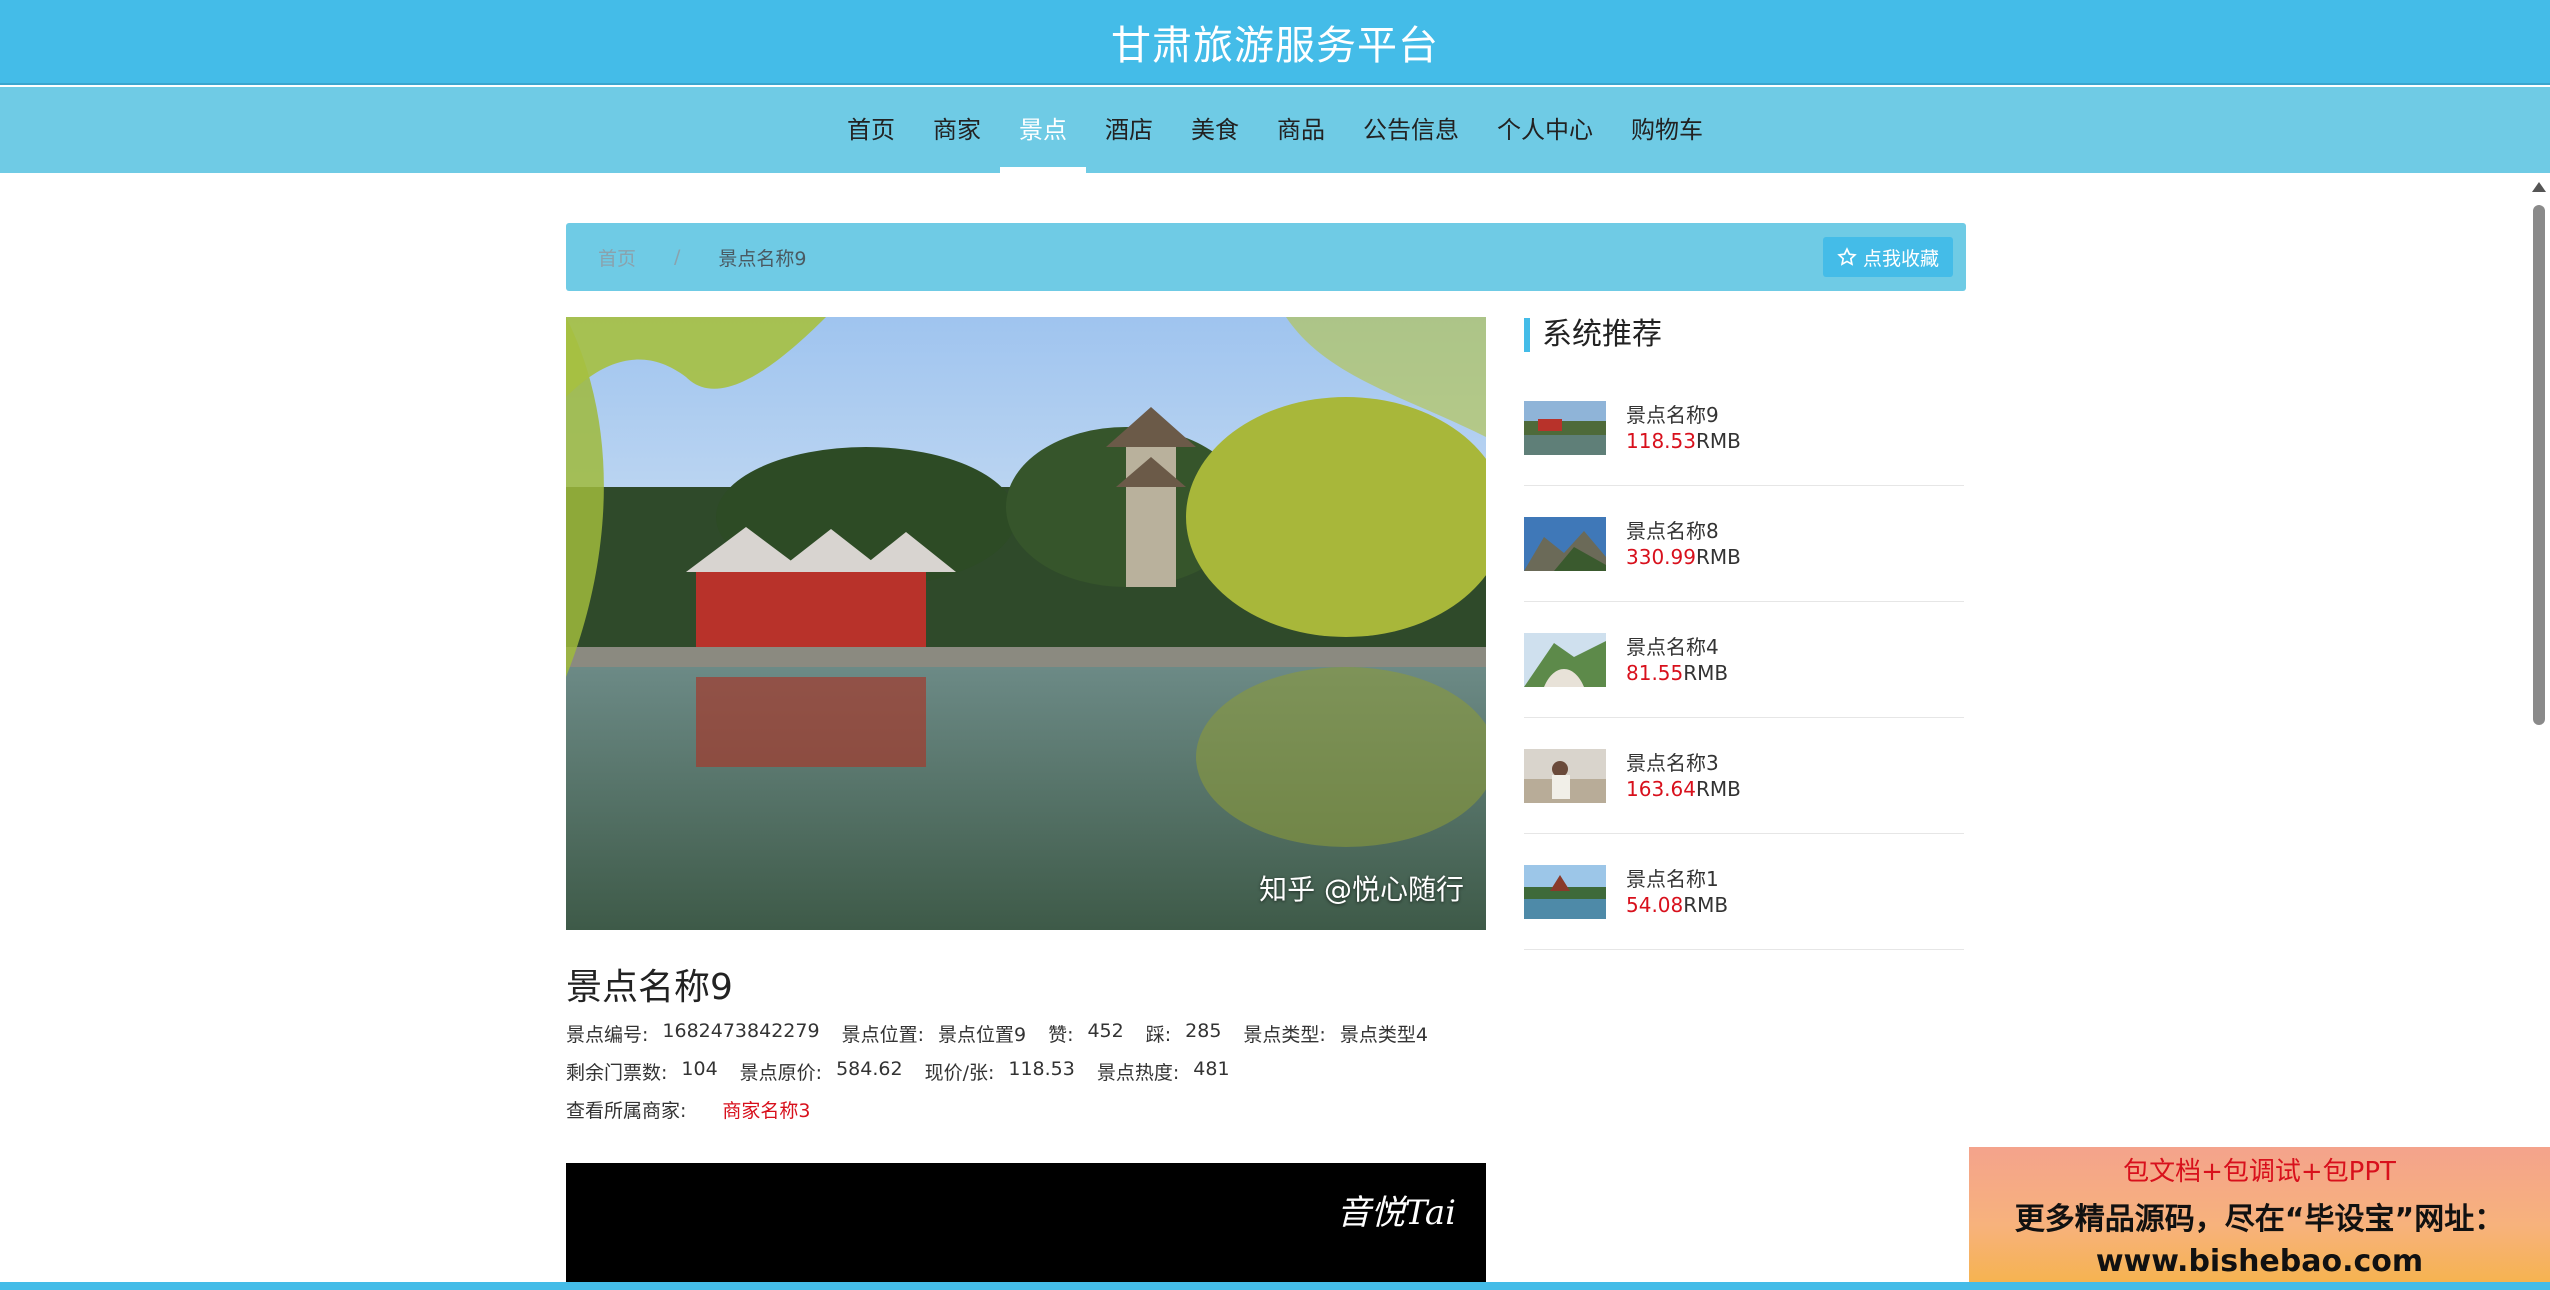 The image size is (2550, 1290). I want to click on cur-price-value: 118.53, so click(1041, 1069).